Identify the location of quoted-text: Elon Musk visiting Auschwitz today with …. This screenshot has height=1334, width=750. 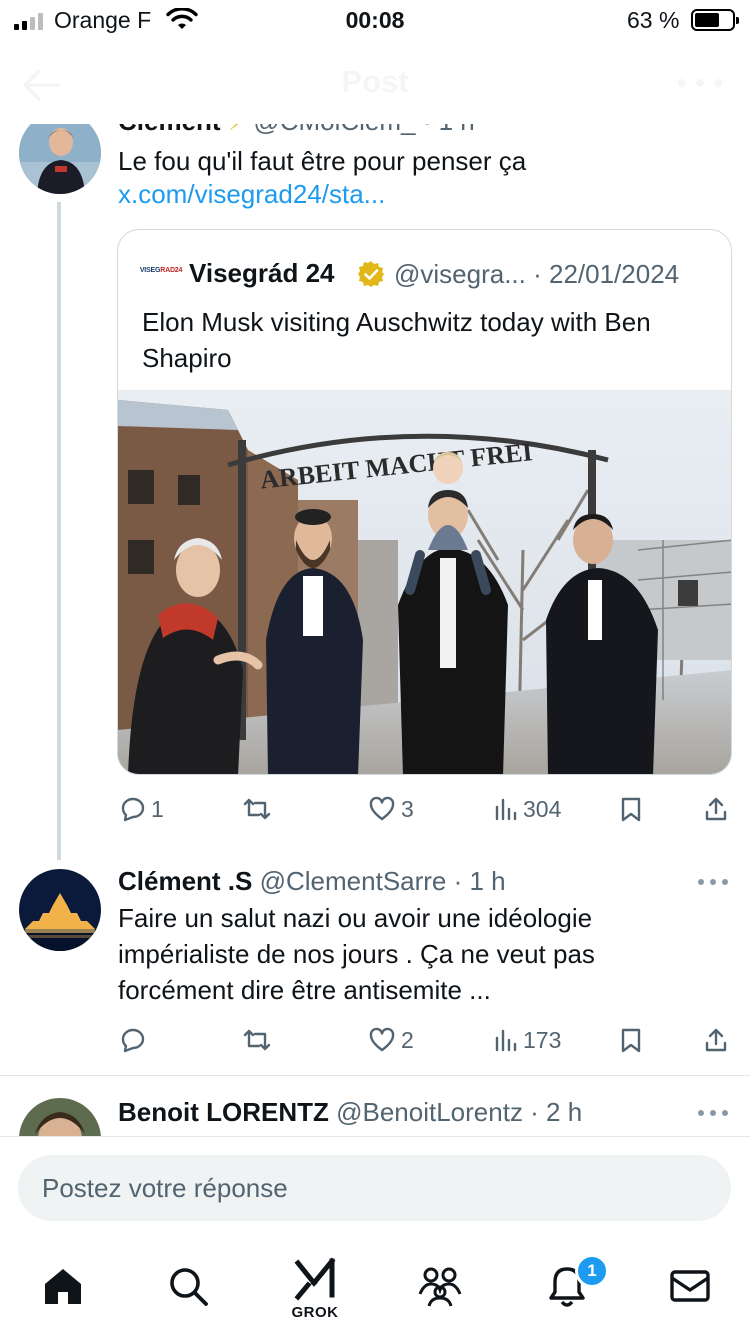
(396, 340).